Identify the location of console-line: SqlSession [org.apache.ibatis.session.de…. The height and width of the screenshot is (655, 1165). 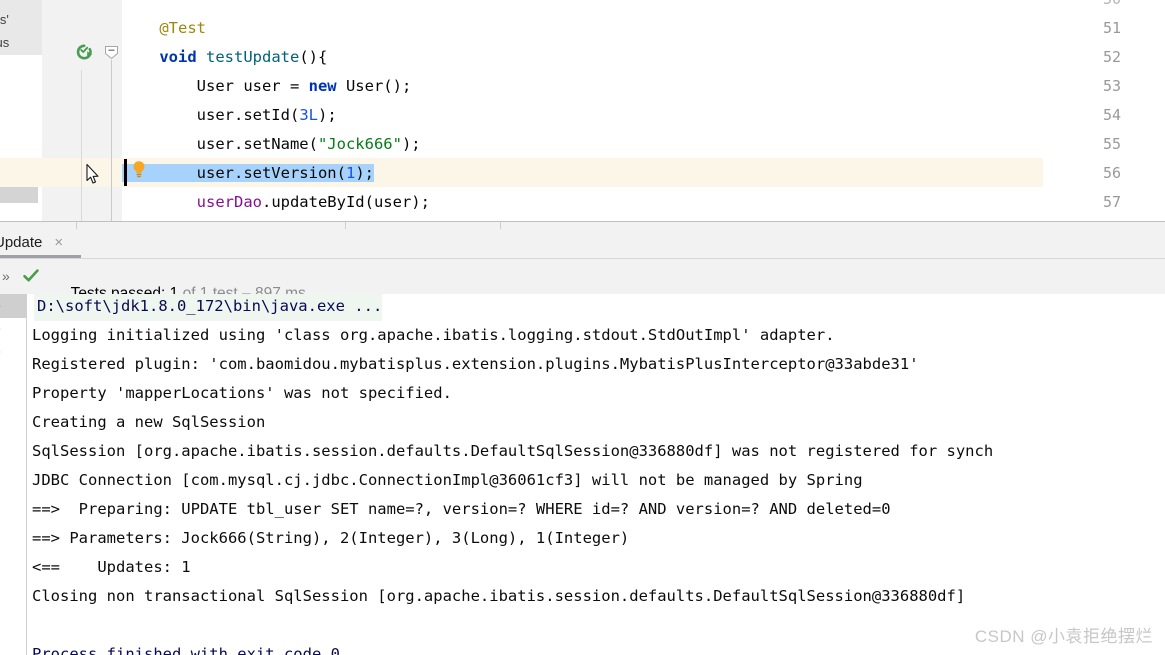
(513, 451).